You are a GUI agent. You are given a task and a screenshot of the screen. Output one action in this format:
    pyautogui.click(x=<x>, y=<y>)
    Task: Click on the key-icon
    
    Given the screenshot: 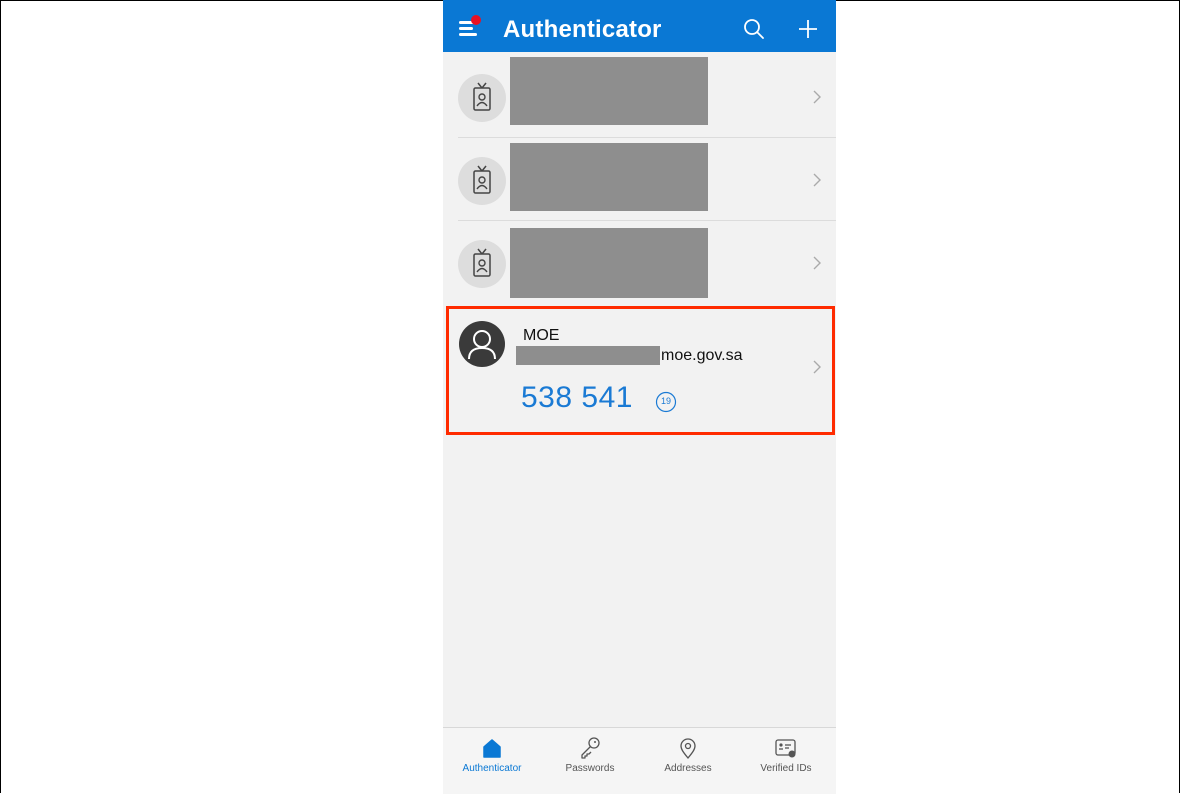 What is the action you would take?
    pyautogui.click(x=590, y=748)
    